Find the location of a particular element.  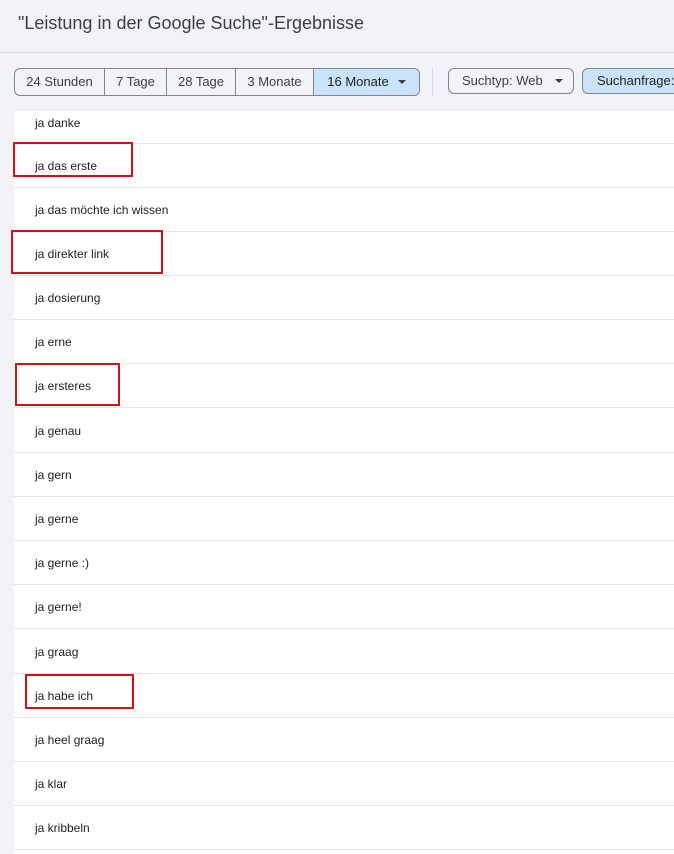

query-label: ja gerne is located at coordinates (57, 519).